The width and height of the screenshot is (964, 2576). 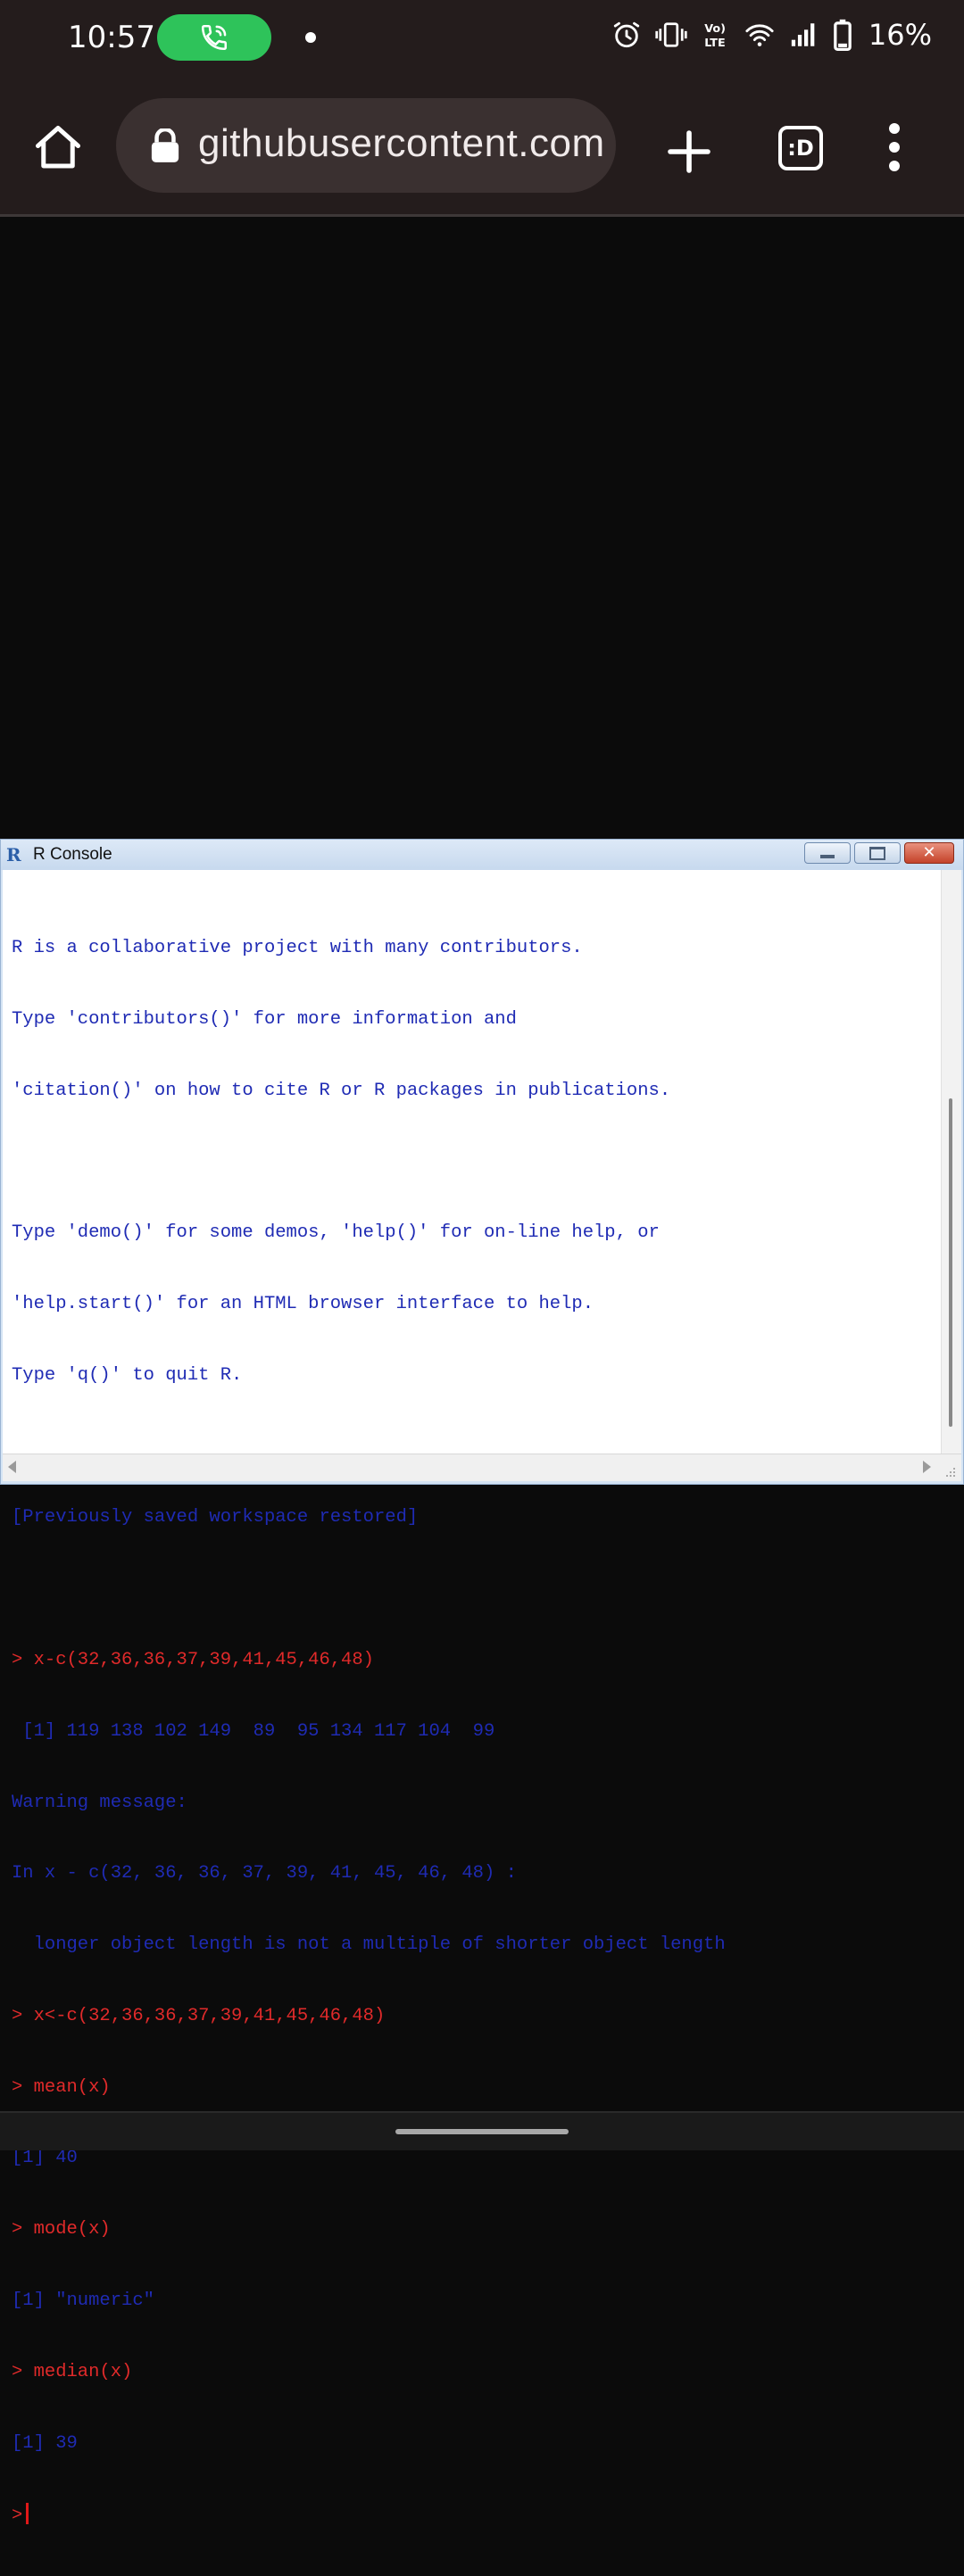 I want to click on console-command-line: > median(x), so click(x=72, y=2371).